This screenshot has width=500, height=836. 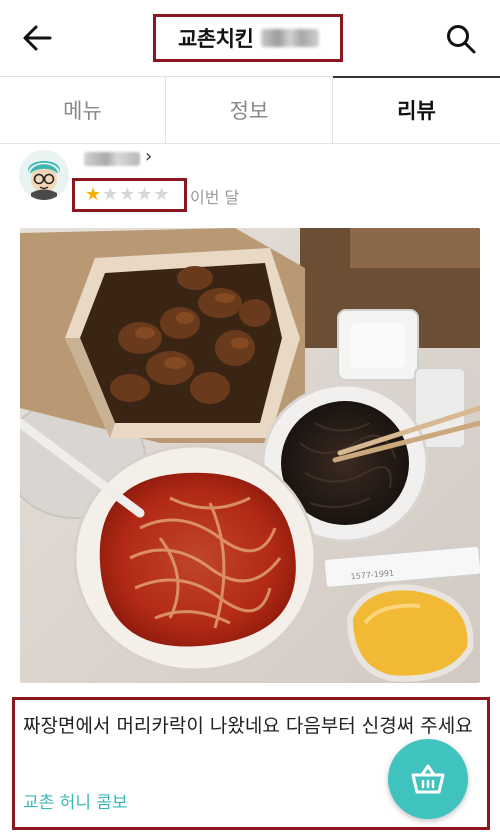 I want to click on search-button, so click(x=461, y=39).